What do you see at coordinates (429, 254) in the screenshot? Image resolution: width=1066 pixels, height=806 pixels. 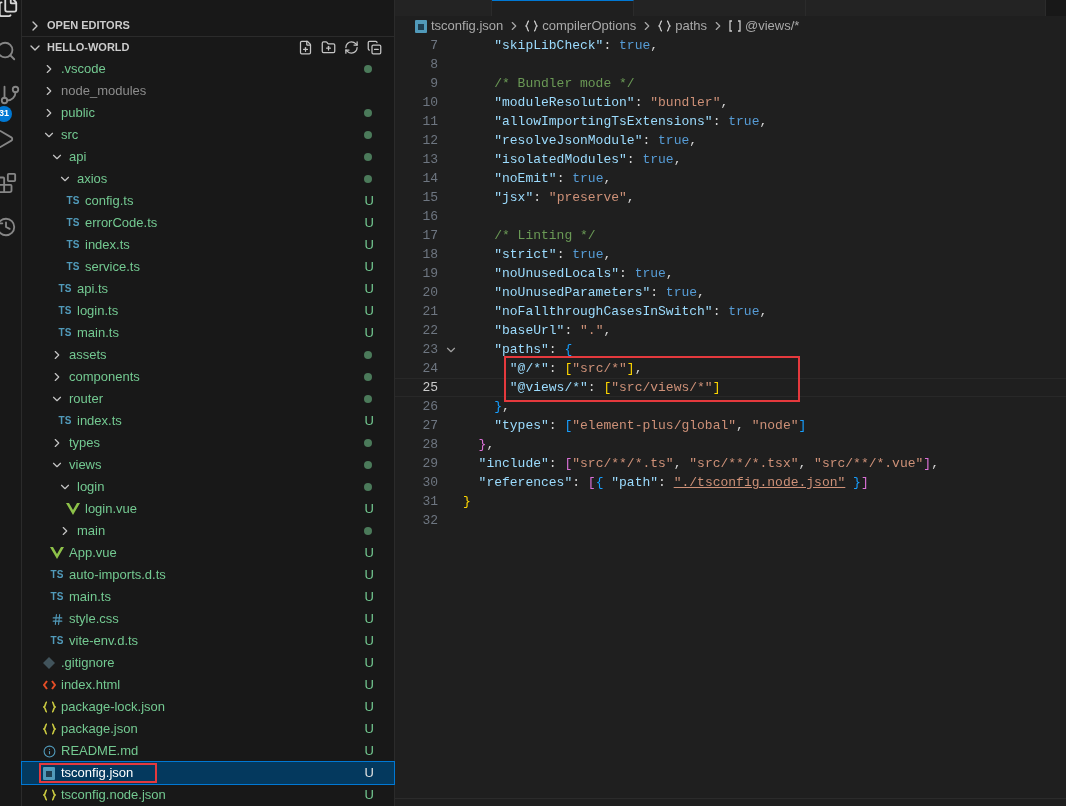 I see `line-number: 18` at bounding box center [429, 254].